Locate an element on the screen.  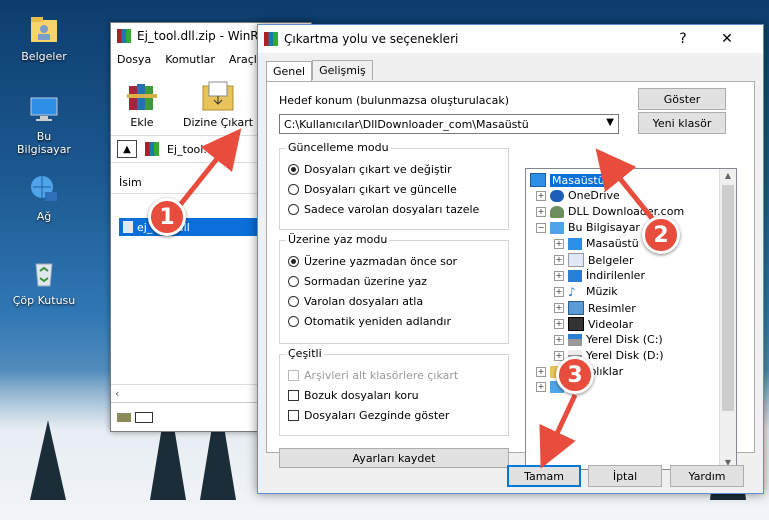
update-option-extract-update: Dosyaları çıkart ve güncelle is located at coordinates (372, 189).